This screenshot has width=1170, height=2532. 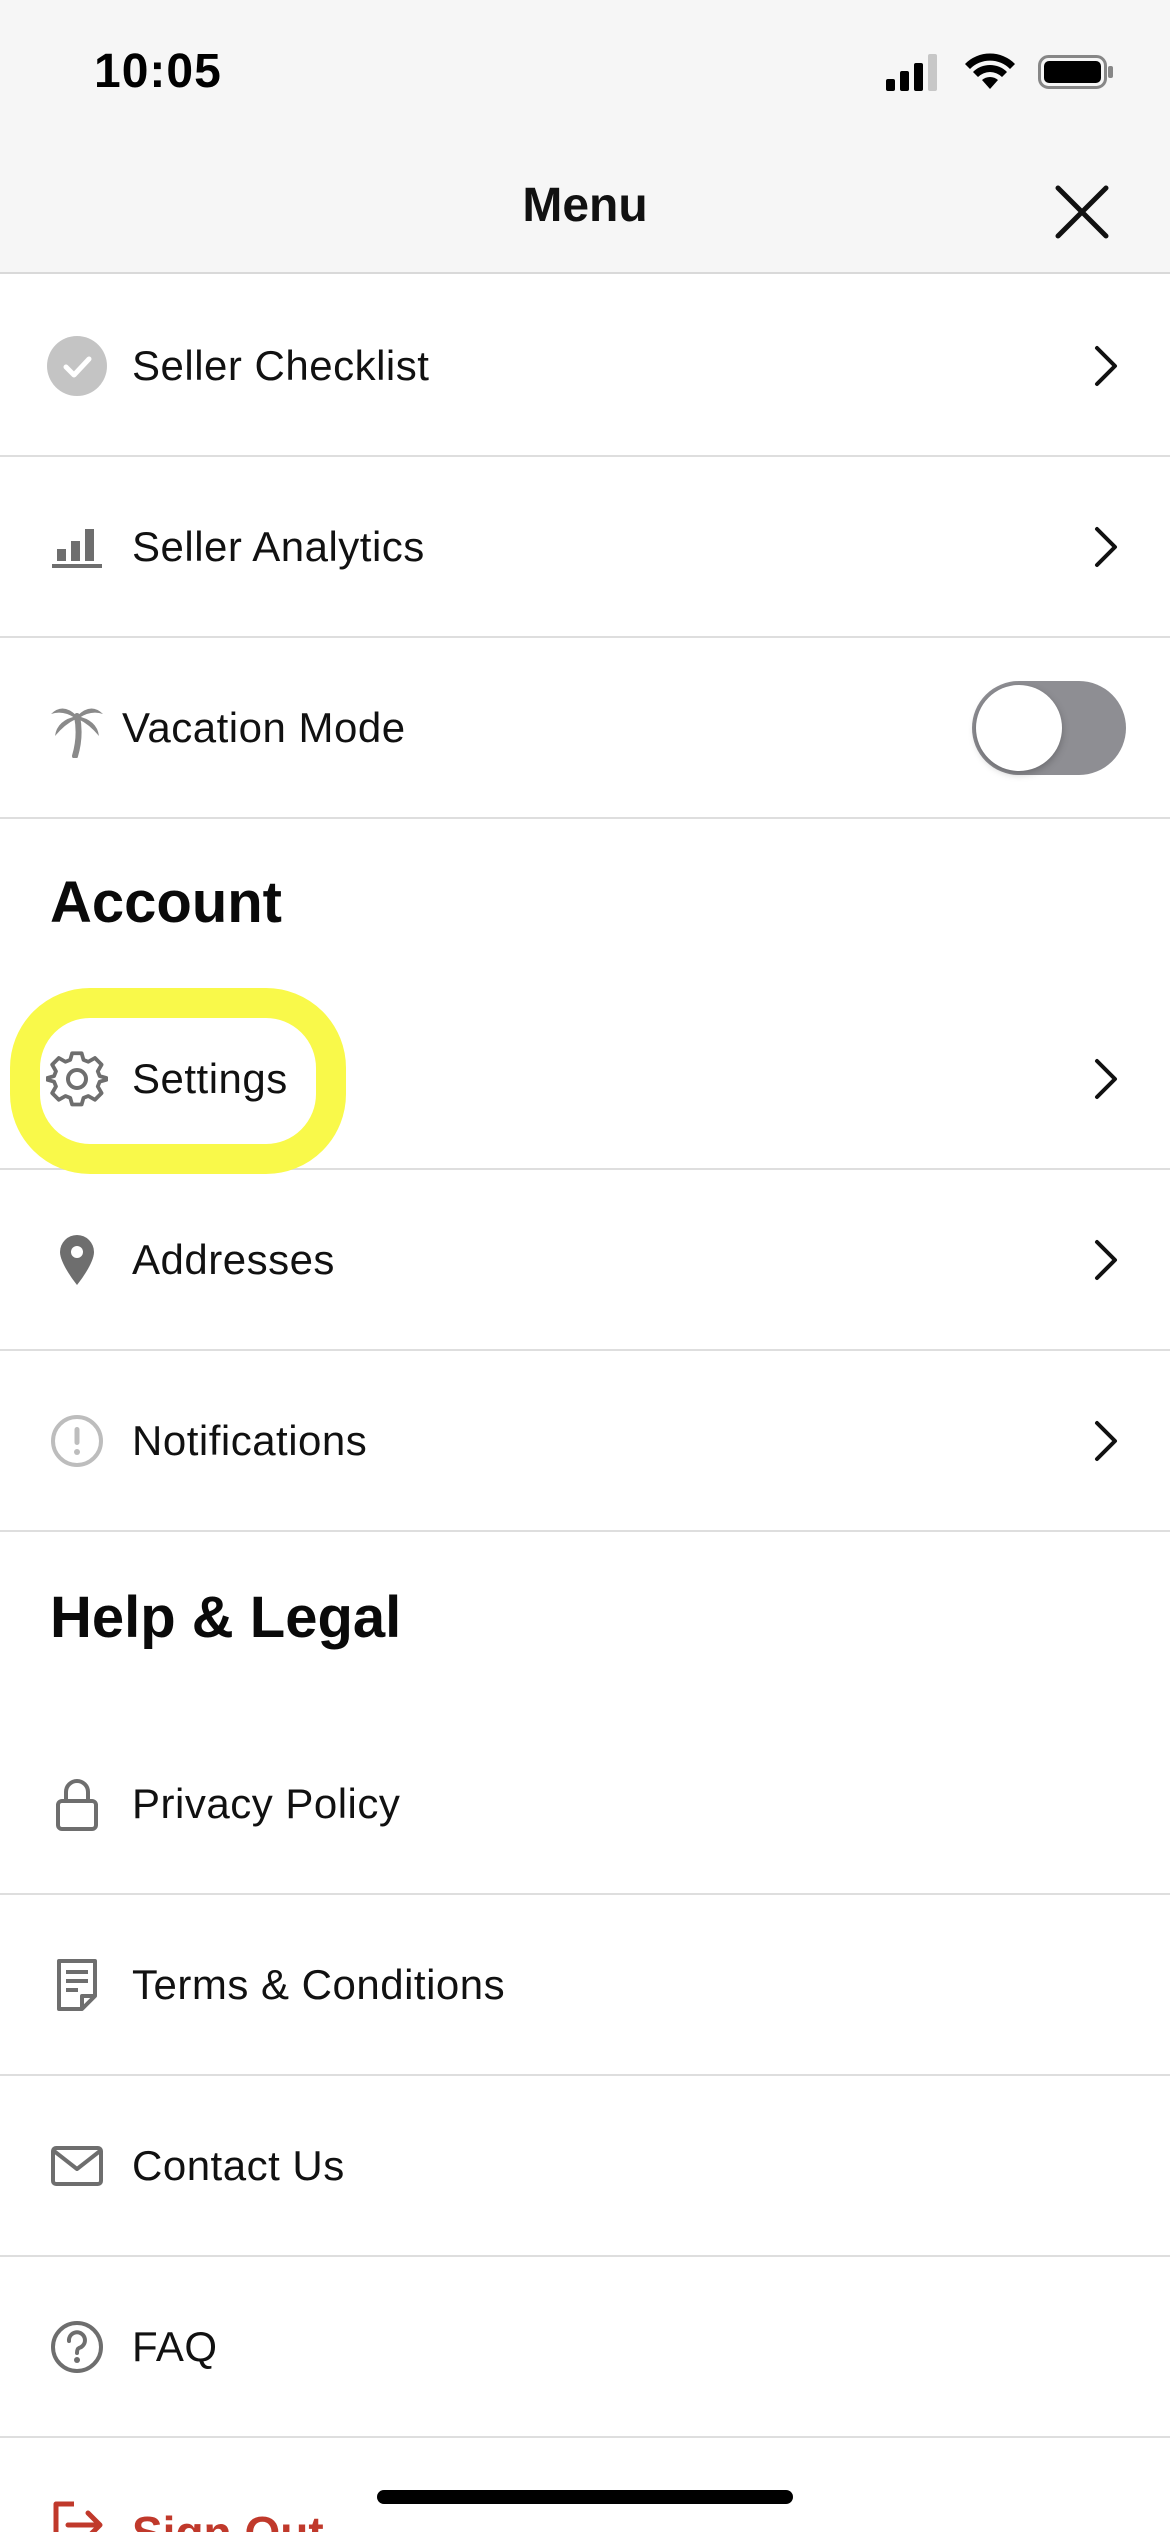 What do you see at coordinates (585, 904) in the screenshot?
I see `section-header-account: Account` at bounding box center [585, 904].